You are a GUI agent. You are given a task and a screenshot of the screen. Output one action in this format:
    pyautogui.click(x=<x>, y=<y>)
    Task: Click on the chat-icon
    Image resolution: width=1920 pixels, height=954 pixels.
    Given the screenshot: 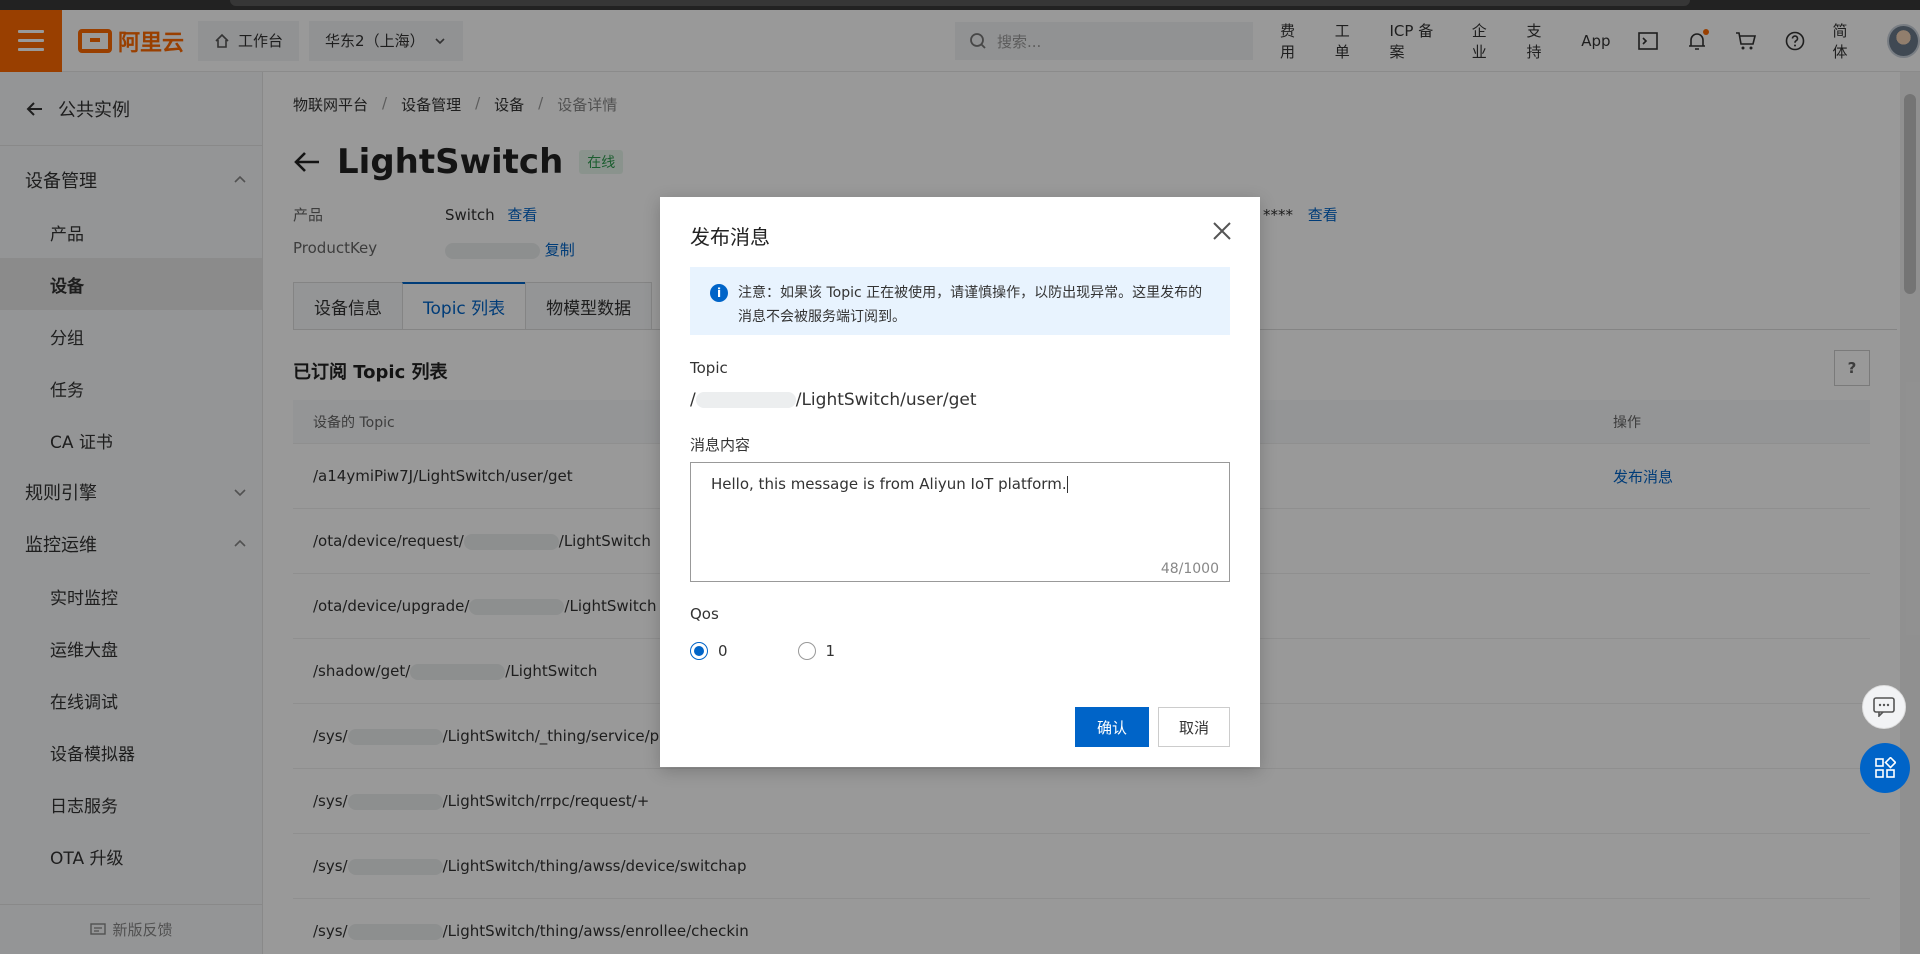 What is the action you would take?
    pyautogui.click(x=1884, y=707)
    